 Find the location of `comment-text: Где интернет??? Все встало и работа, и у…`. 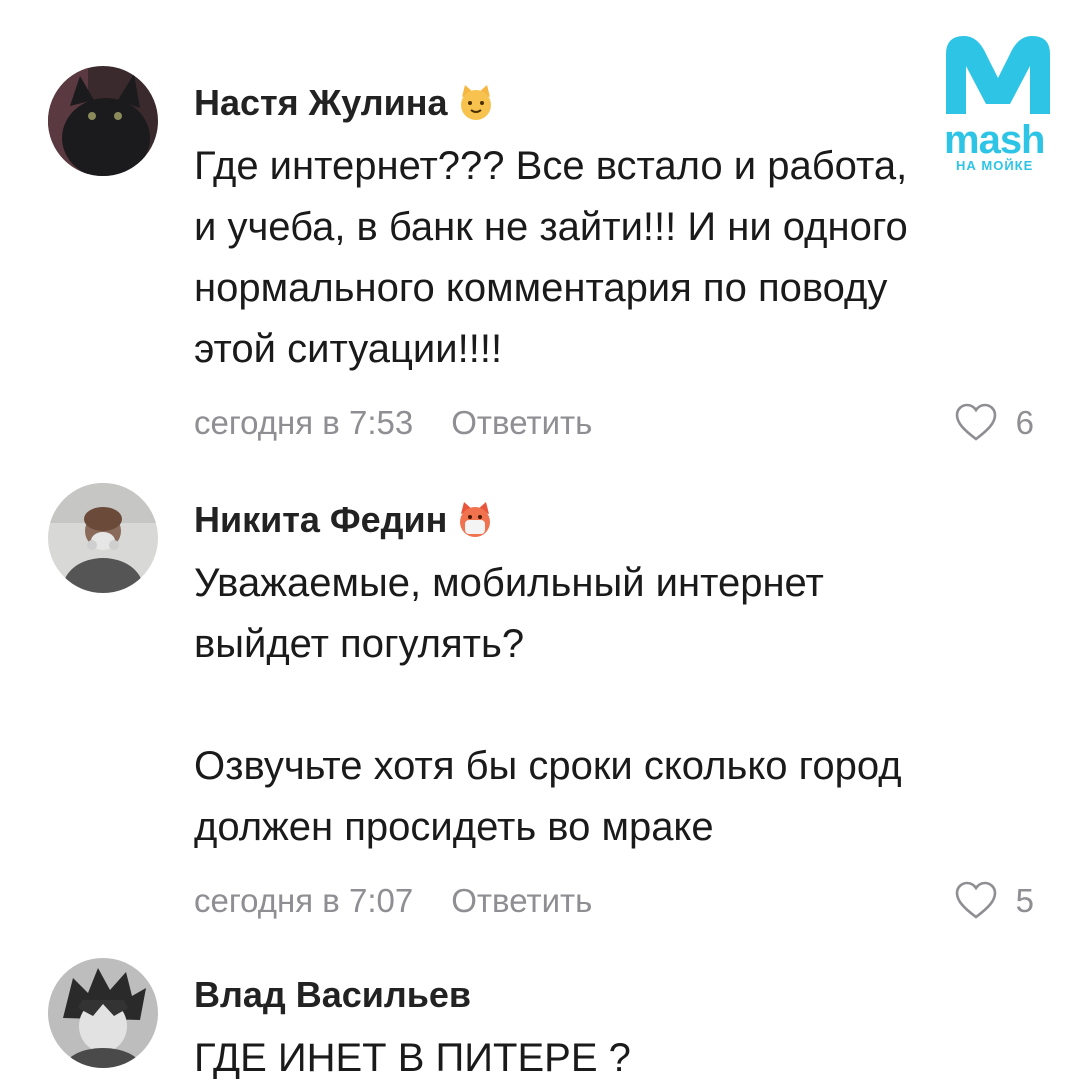

comment-text: Где интернет??? Все встало и работа, и у… is located at coordinates (551, 257).